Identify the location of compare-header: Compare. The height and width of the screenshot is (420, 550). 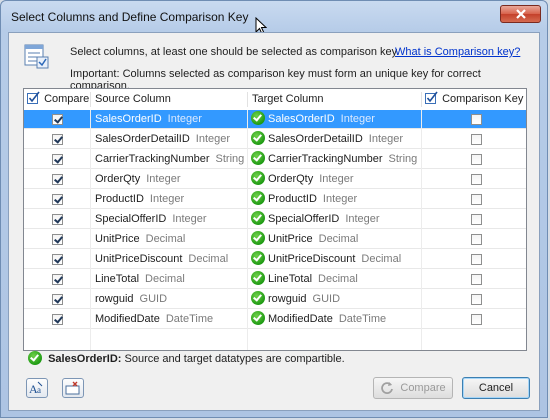
(58, 99).